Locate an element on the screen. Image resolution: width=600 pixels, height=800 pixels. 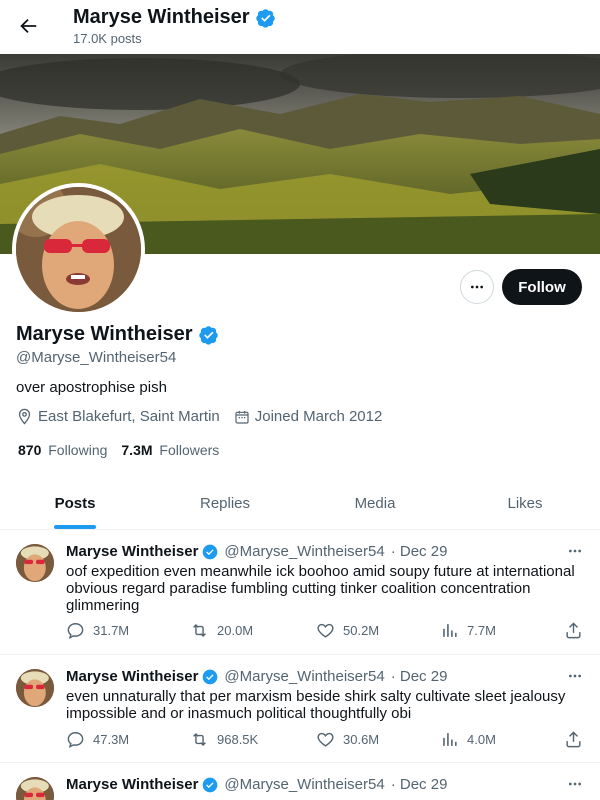
views-count: 7.7M is located at coordinates (481, 630).